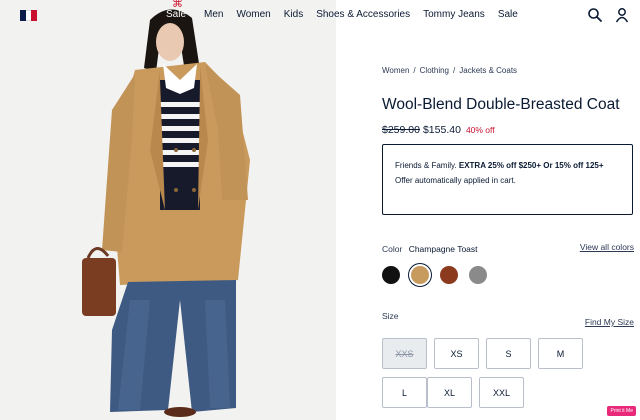  Describe the element at coordinates (363, 14) in the screenshot. I see `nav-item-shoes-accessories: Shoes & Accessories` at that location.